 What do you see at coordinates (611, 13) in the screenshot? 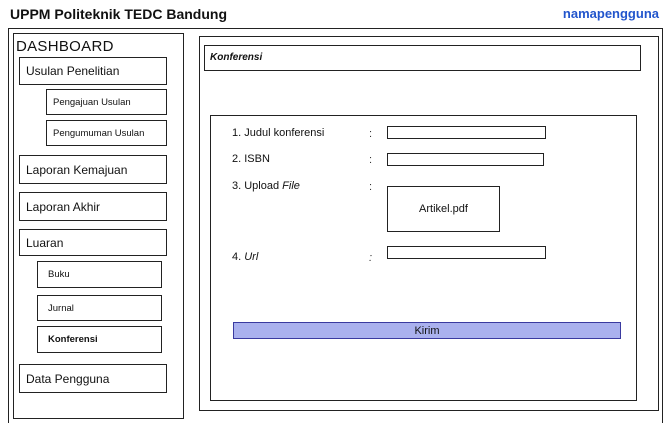
I see `username-label: namapengguna` at bounding box center [611, 13].